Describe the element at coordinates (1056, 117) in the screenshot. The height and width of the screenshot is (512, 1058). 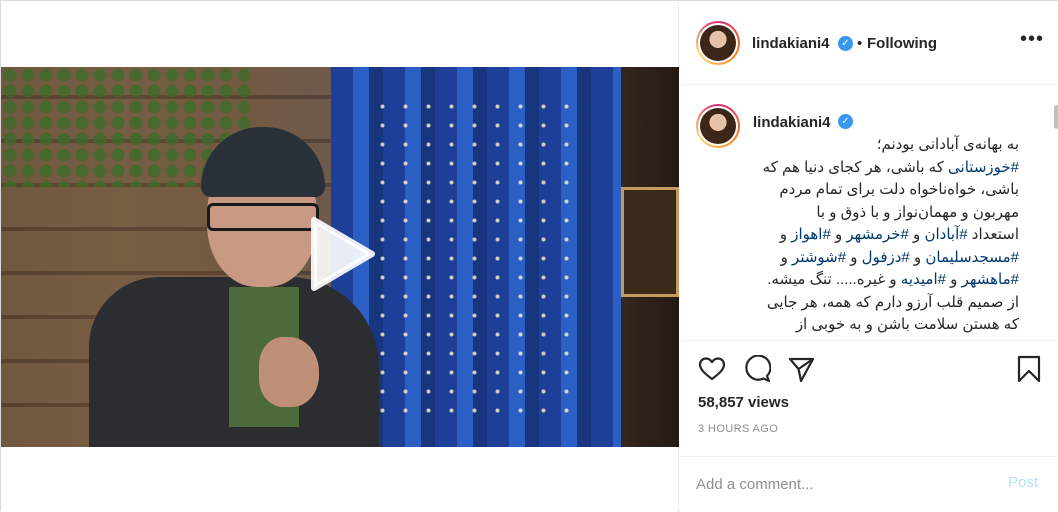
I see `caption-scrollbar` at that location.